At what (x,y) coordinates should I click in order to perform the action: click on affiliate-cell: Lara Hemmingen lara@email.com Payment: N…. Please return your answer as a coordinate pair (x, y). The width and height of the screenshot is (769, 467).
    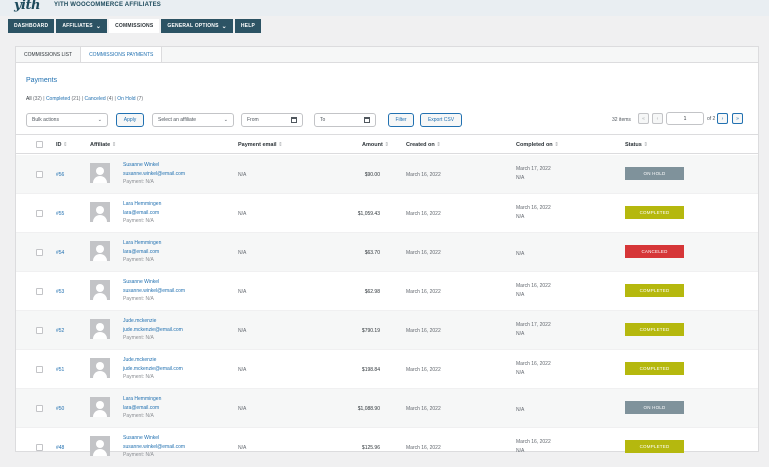
    Looking at the image, I should click on (142, 252).